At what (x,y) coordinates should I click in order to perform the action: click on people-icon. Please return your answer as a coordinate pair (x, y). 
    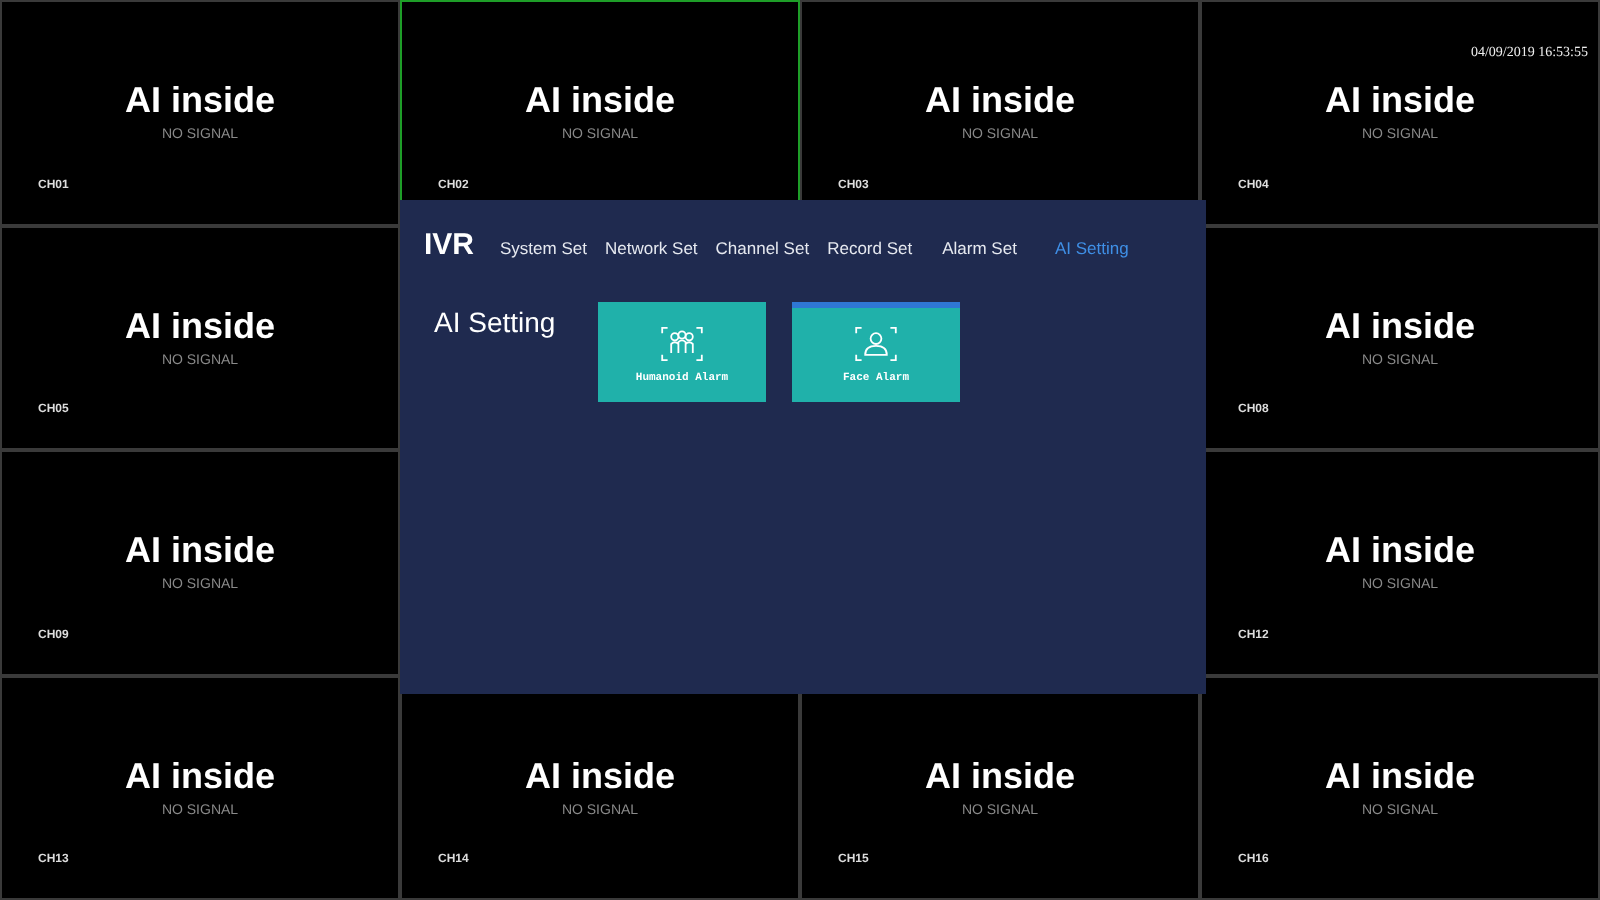
    Looking at the image, I should click on (682, 344).